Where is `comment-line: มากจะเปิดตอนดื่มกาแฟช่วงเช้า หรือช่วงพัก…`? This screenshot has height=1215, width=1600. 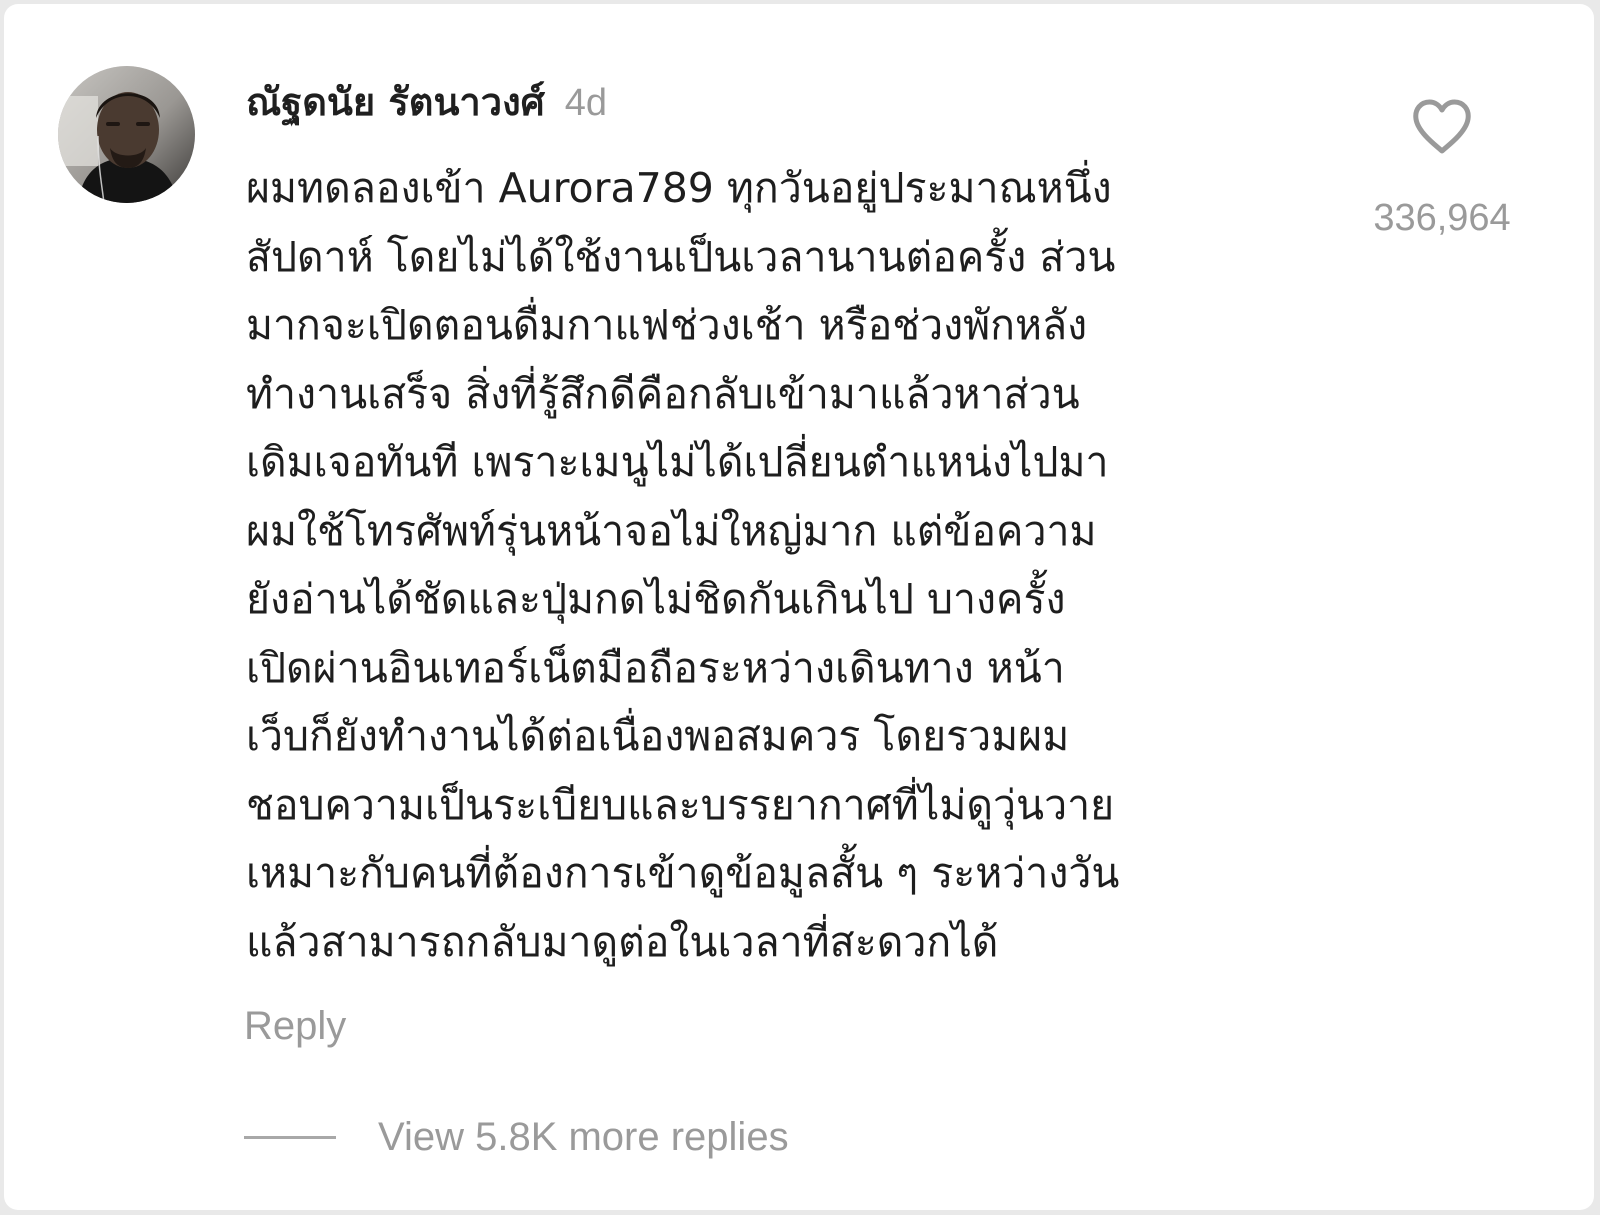 comment-line: มากจะเปิดตอนดื่มกาแฟช่วงเช้า หรือช่วงพัก… is located at coordinates (667, 325).